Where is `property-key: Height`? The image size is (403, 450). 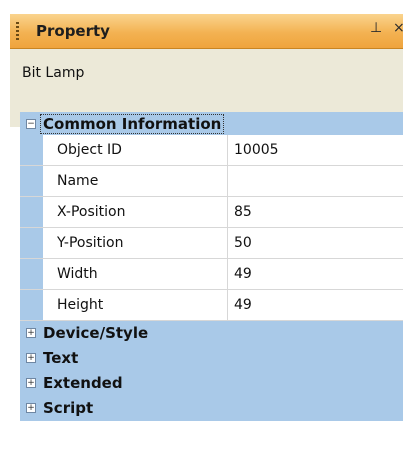
property-key: Height is located at coordinates (135, 305).